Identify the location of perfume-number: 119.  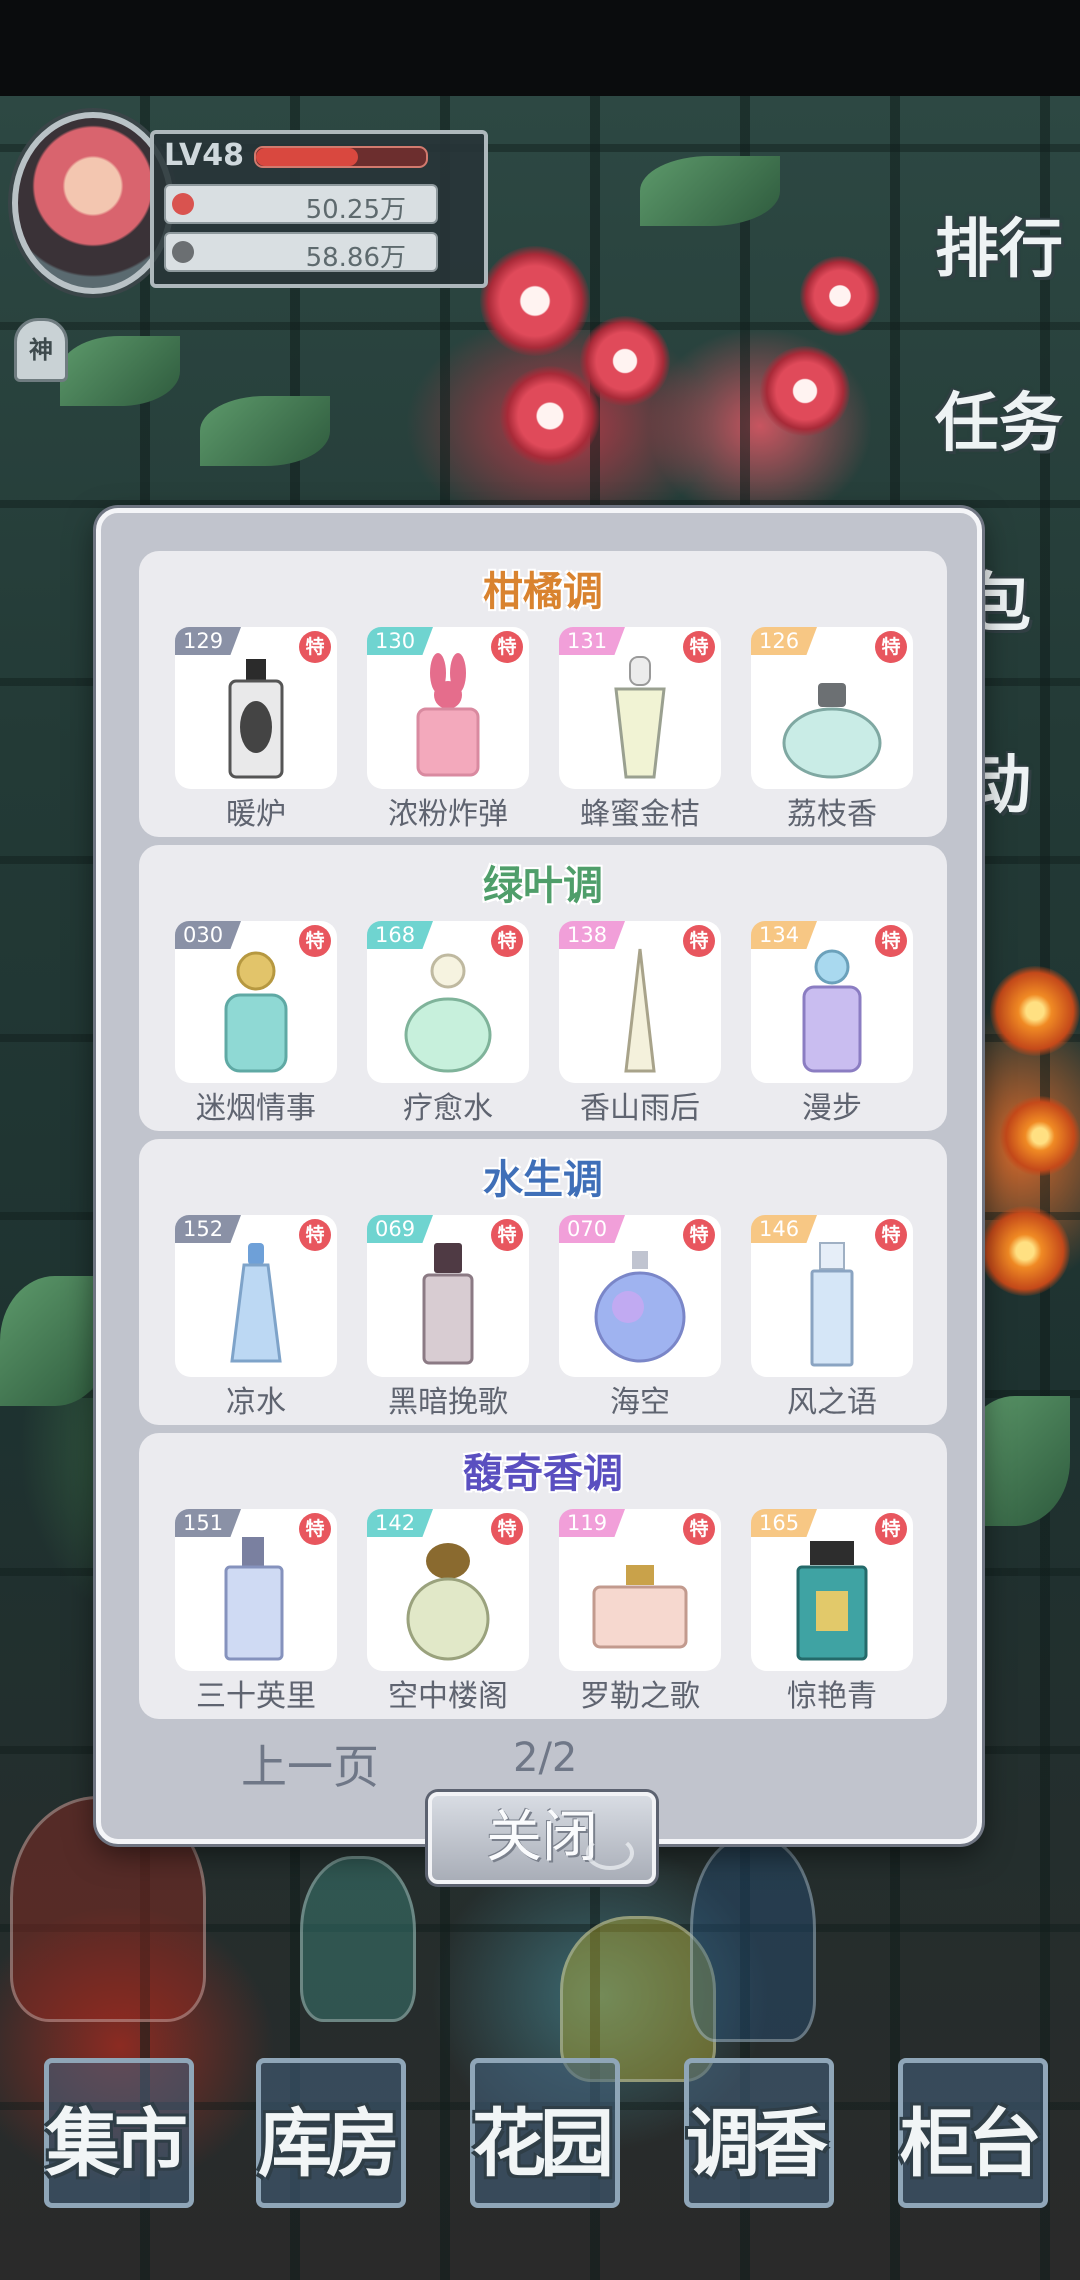
(592, 1523).